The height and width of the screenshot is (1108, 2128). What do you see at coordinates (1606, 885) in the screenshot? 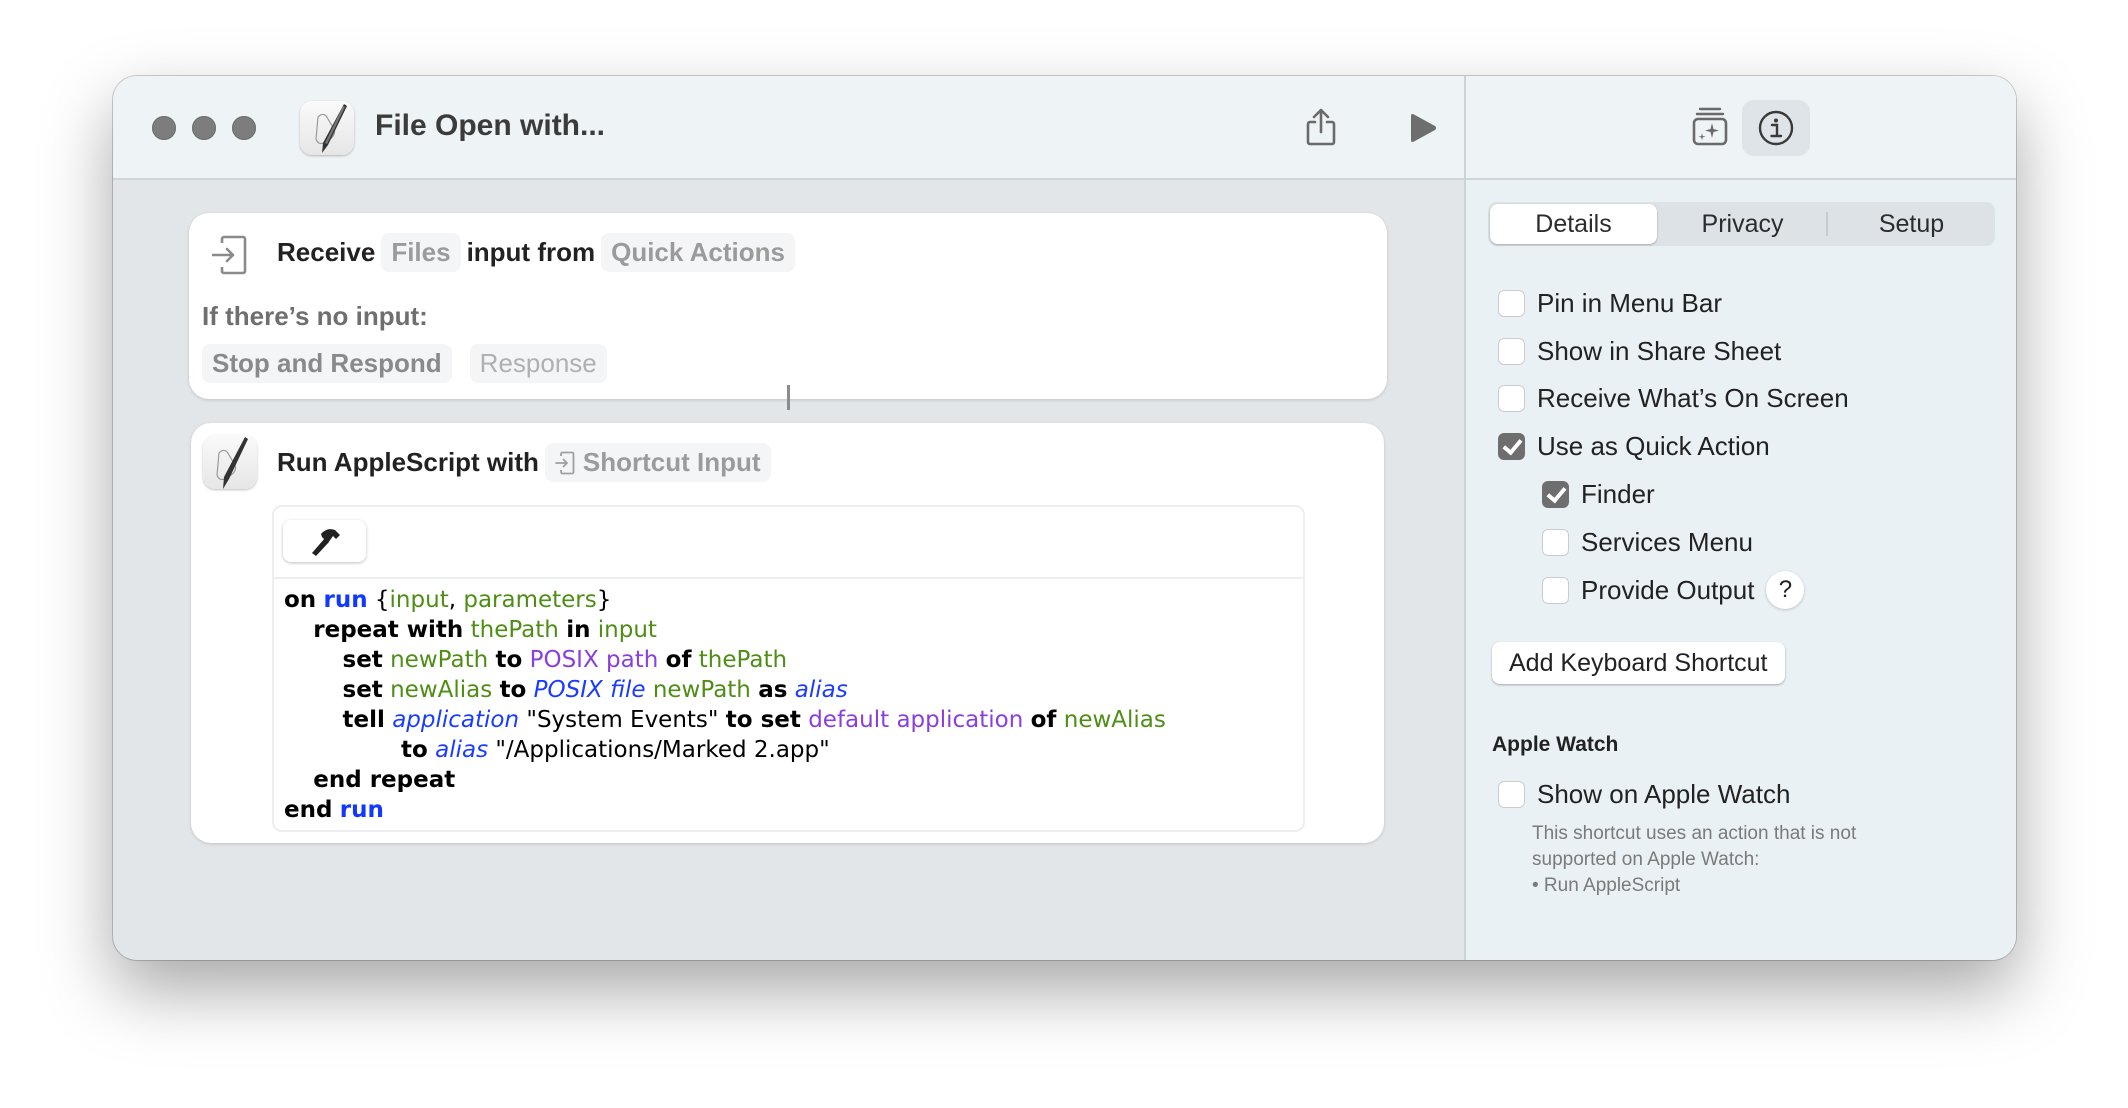
I see `note-line: • Run AppleScript` at bounding box center [1606, 885].